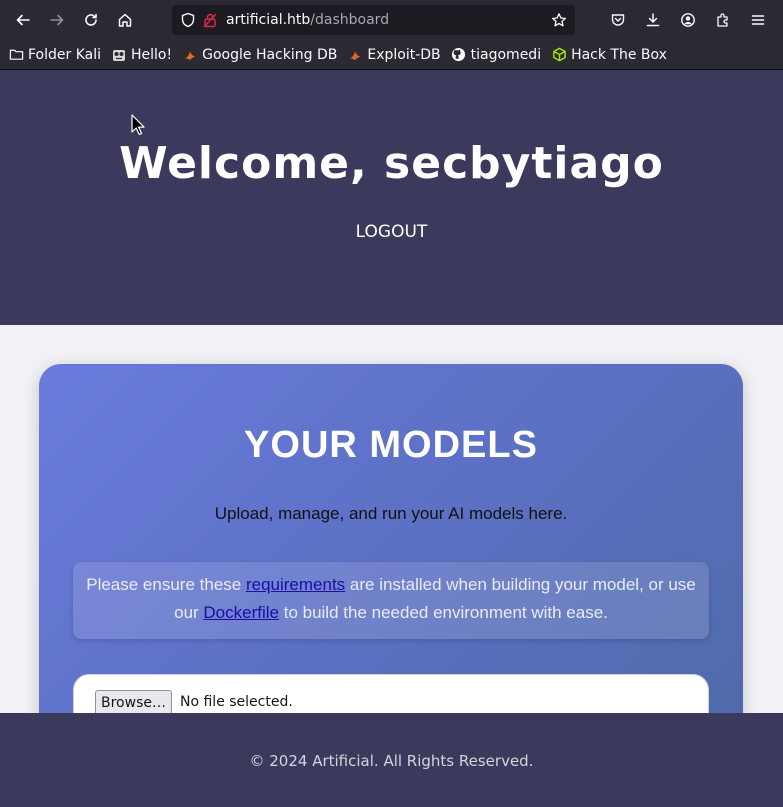 The height and width of the screenshot is (807, 783). I want to click on github-icon, so click(459, 55).